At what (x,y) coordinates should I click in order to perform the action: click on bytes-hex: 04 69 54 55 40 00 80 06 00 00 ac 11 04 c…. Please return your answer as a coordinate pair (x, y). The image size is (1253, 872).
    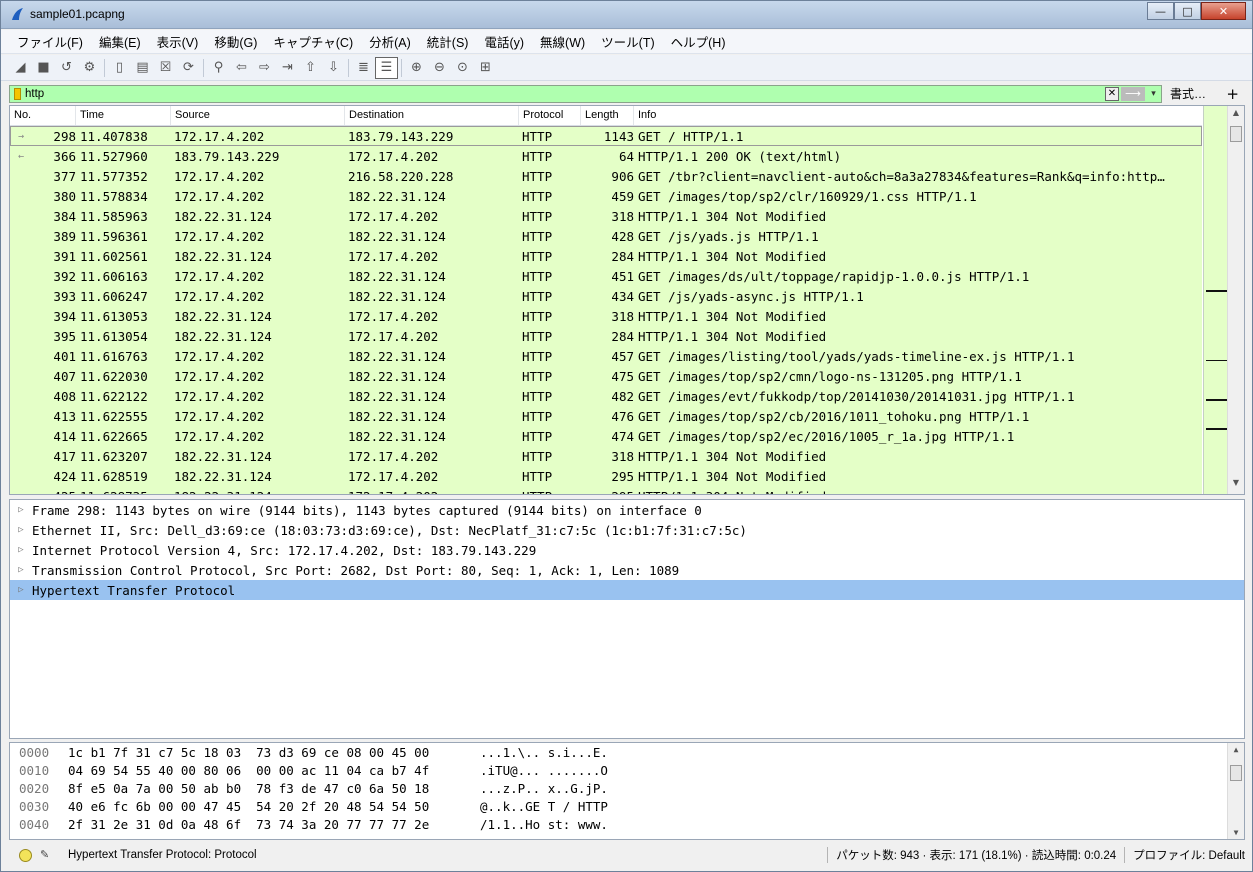
    Looking at the image, I should click on (274, 770).